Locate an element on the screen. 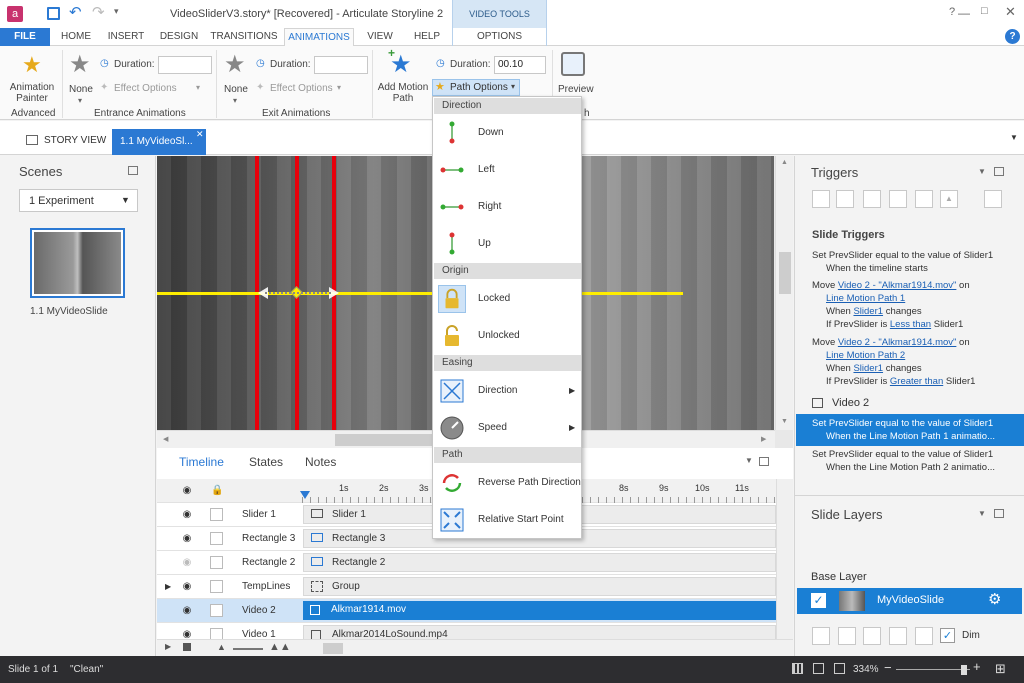 The width and height of the screenshot is (1024, 683). zoom-in-icon: + is located at coordinates (977, 666).